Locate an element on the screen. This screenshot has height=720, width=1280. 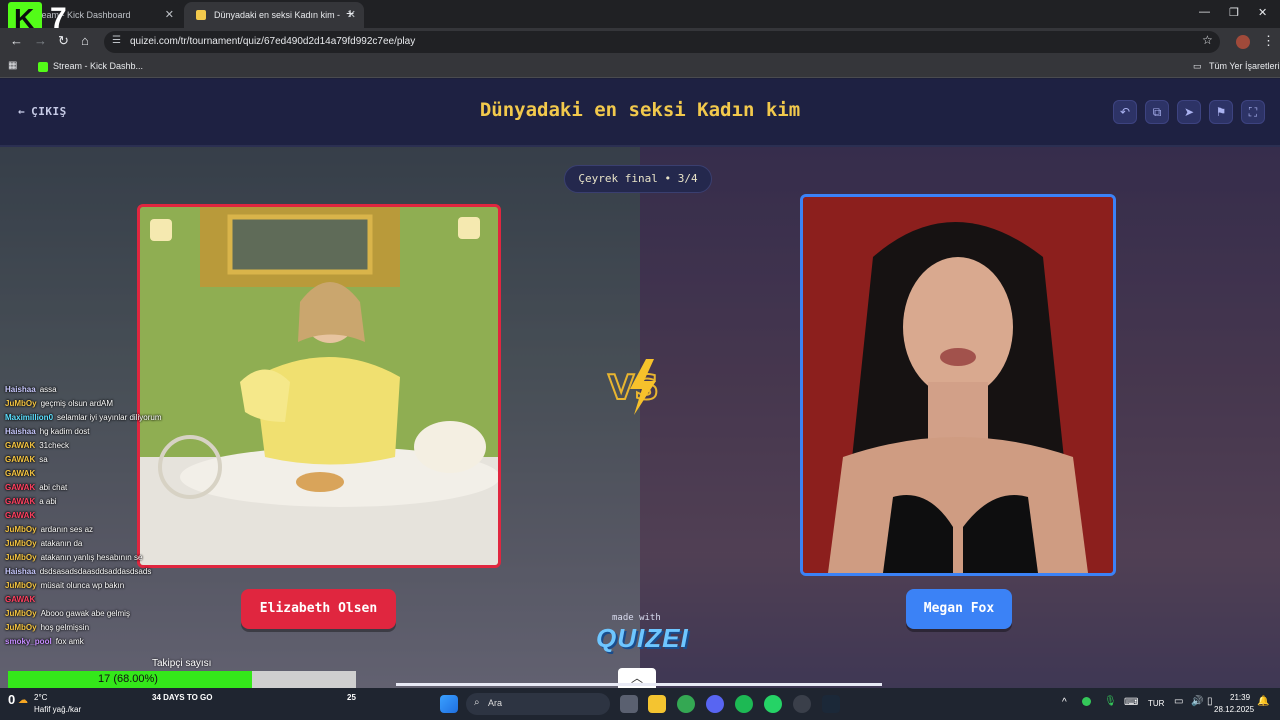
chat-message: JuMbOy ardanın ses az is located at coordinates (95, 532).